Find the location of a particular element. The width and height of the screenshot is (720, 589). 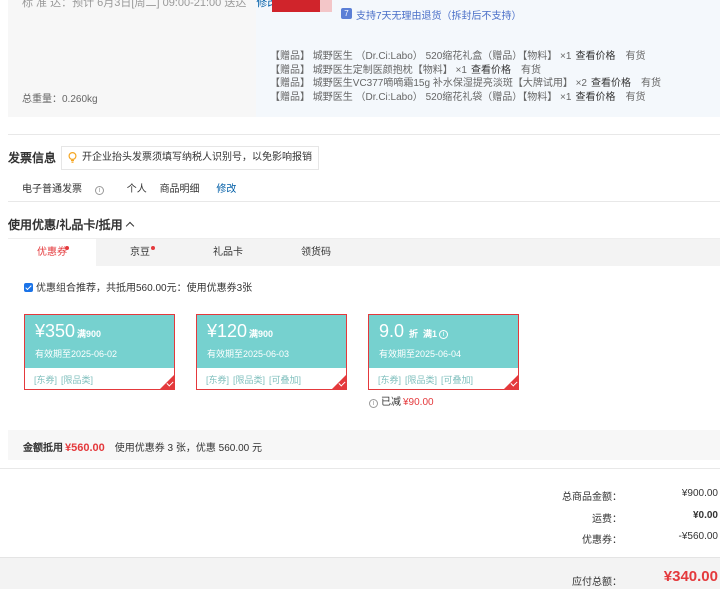

return-policy-icon: 7 is located at coordinates (346, 13).